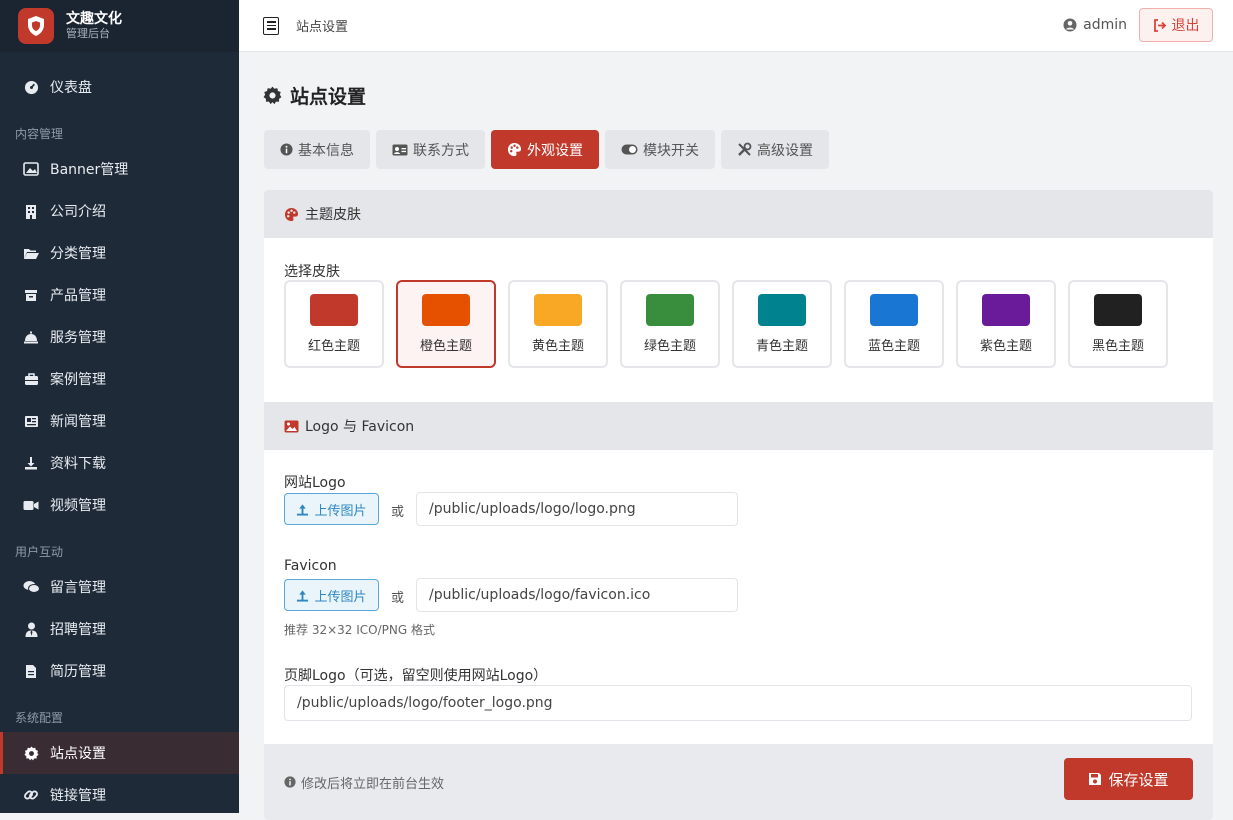 The image size is (1233, 820). What do you see at coordinates (119, 421) in the screenshot?
I see `sidebar-item-news: 新闻管理` at bounding box center [119, 421].